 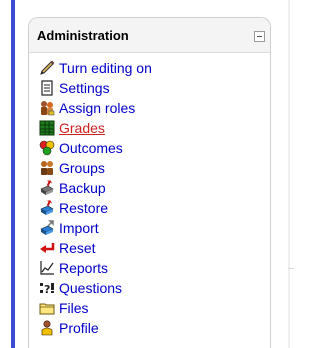 I want to click on menu-item-label: Grades, so click(x=82, y=128).